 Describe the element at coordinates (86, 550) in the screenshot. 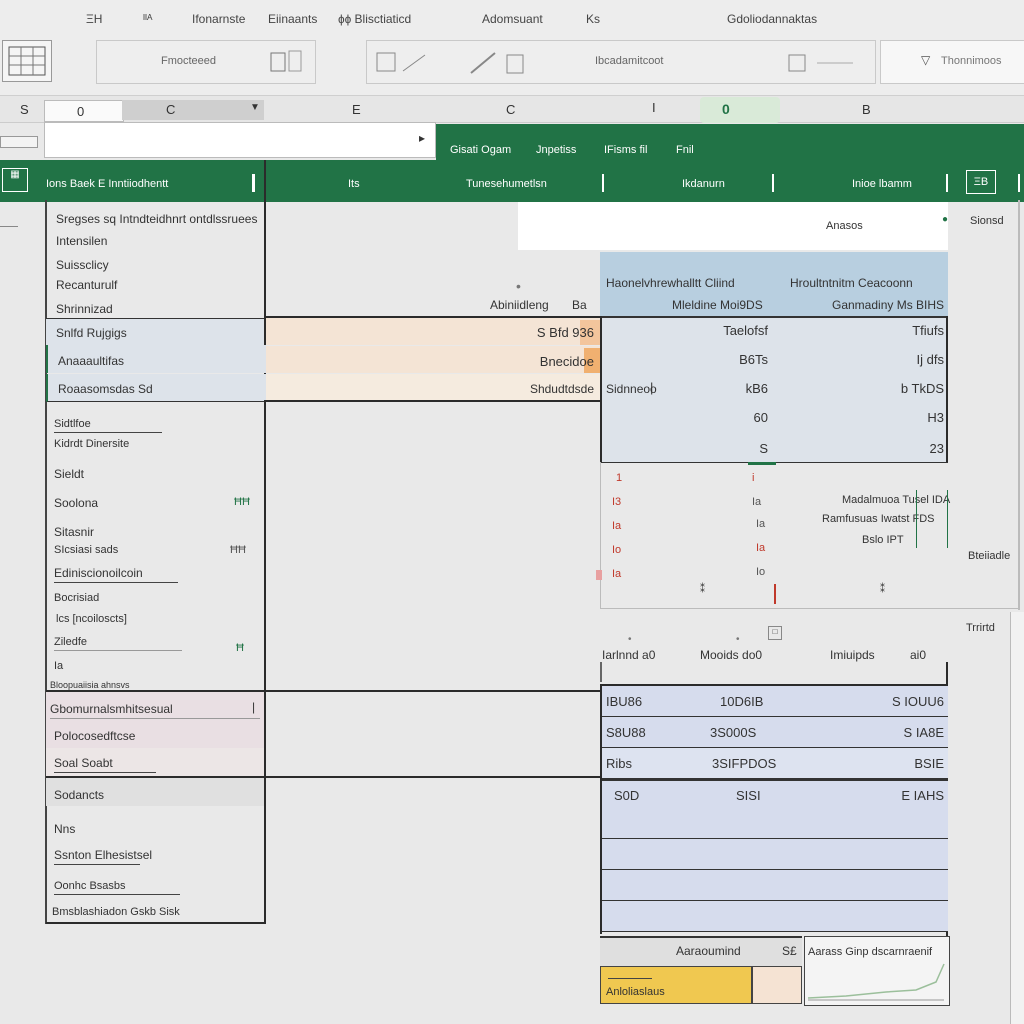

I see `left-item: SIcsiasi sads` at that location.